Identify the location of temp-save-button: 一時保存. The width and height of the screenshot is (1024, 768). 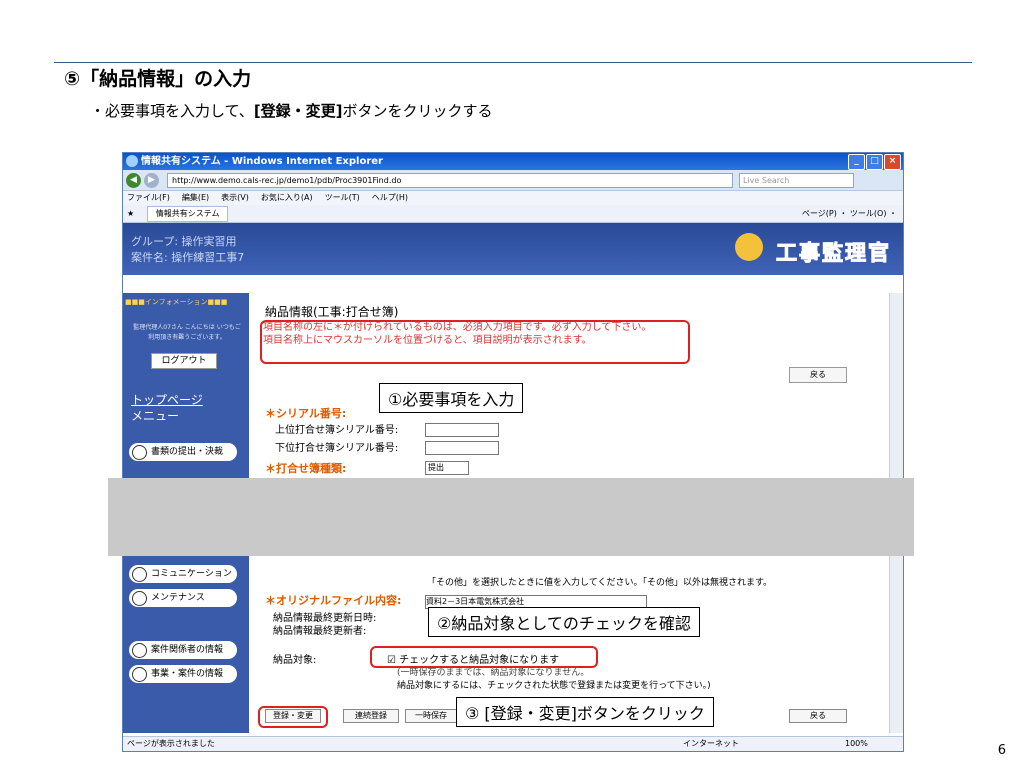
(431, 716).